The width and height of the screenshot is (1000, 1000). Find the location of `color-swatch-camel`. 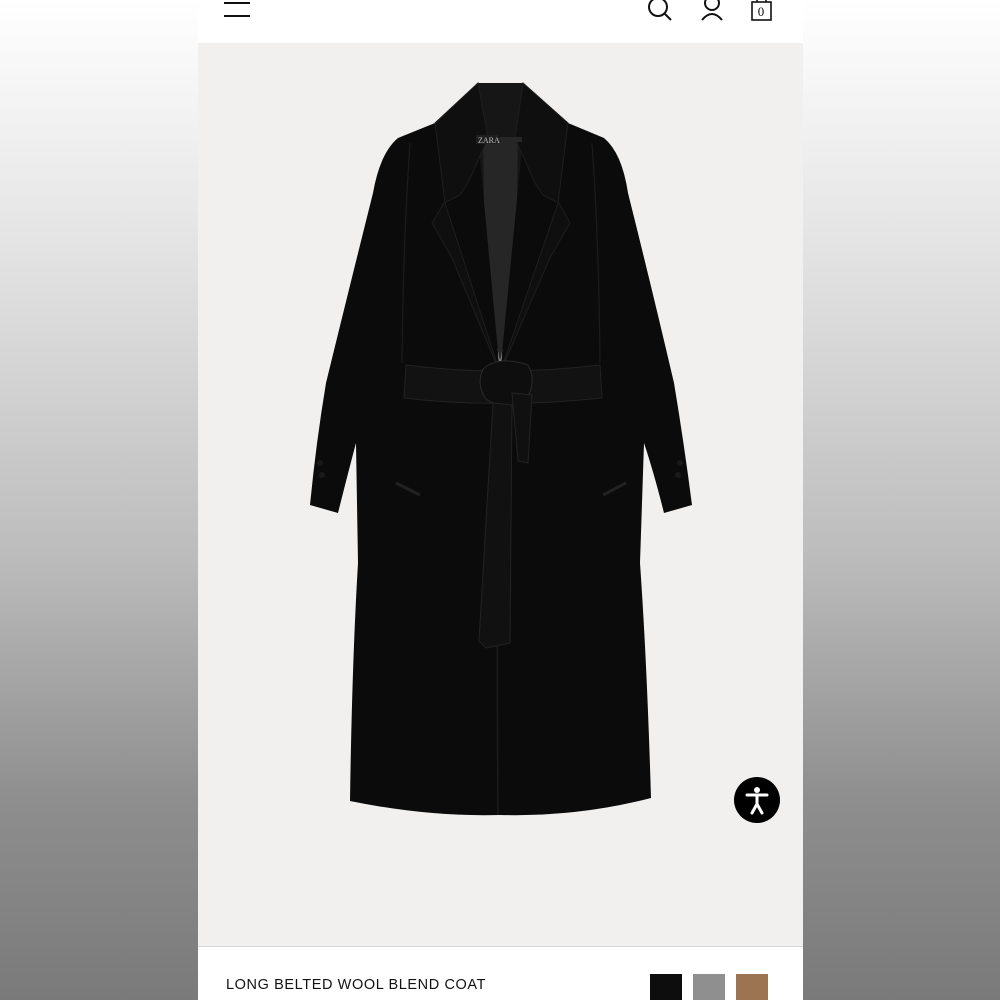

color-swatch-camel is located at coordinates (752, 987).